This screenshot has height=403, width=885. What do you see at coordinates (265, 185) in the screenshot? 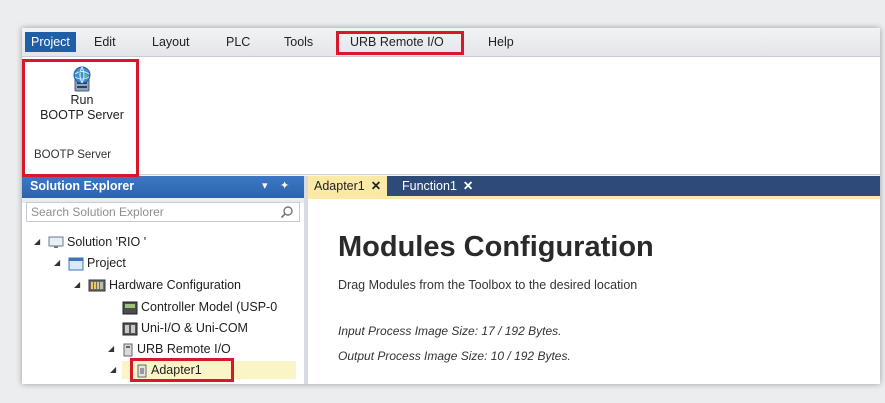
I see `pane-options-icon: ▾` at bounding box center [265, 185].